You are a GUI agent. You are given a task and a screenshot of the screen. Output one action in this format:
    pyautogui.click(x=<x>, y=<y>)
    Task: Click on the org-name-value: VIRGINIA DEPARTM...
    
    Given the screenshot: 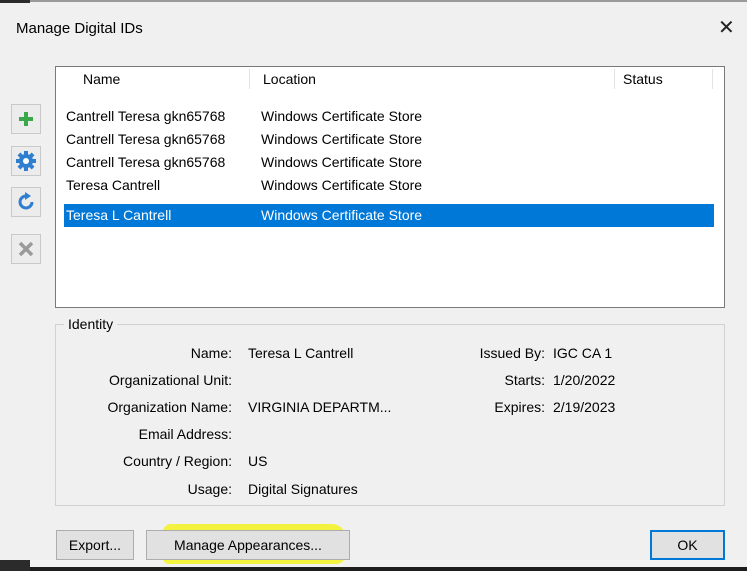 What is the action you would take?
    pyautogui.click(x=320, y=407)
    